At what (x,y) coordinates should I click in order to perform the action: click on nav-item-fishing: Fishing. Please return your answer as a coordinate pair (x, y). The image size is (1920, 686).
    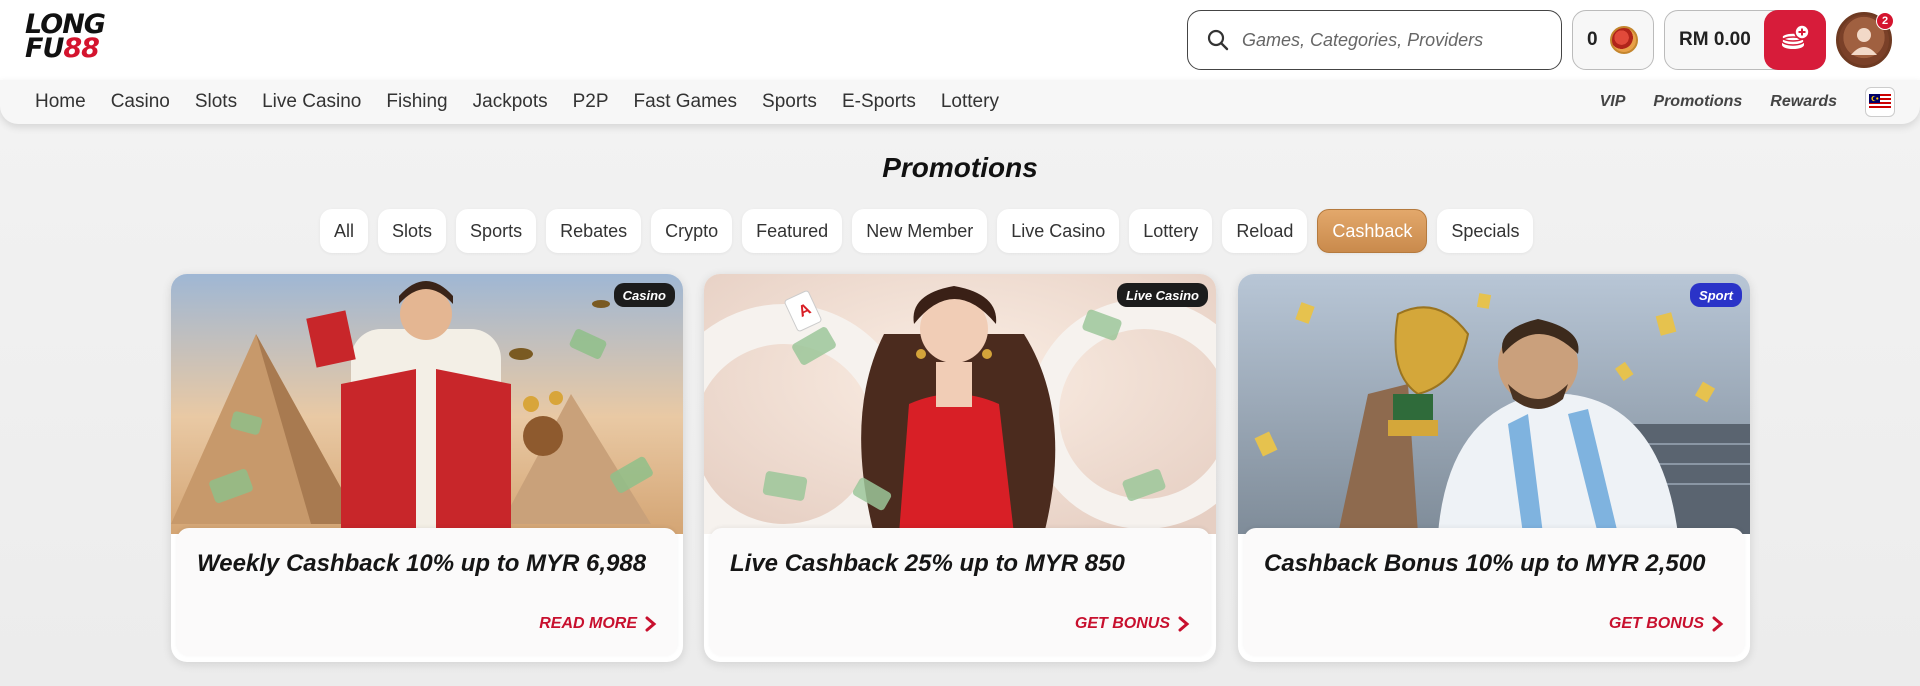
    Looking at the image, I should click on (416, 102).